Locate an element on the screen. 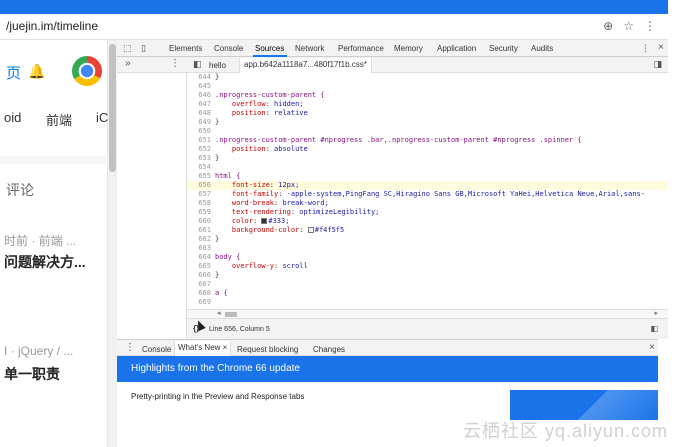  address-bar: /juejin.im/timeline ⊕ ☆ ⋮ is located at coordinates (334, 27).